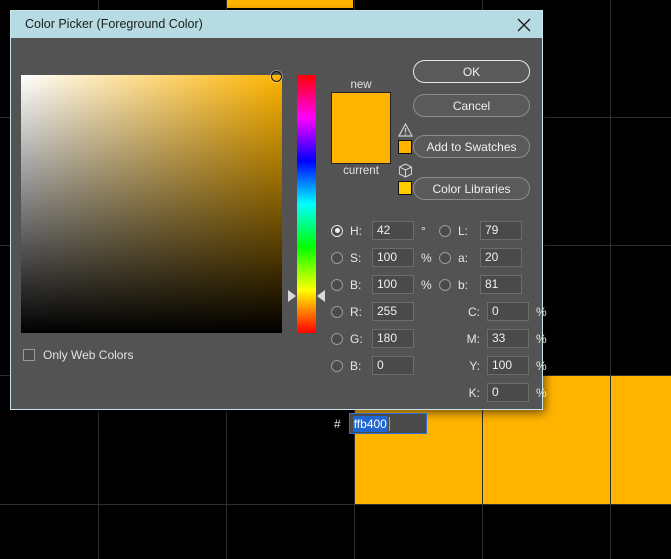  I want to click on label-lab-l: L:, so click(463, 230).